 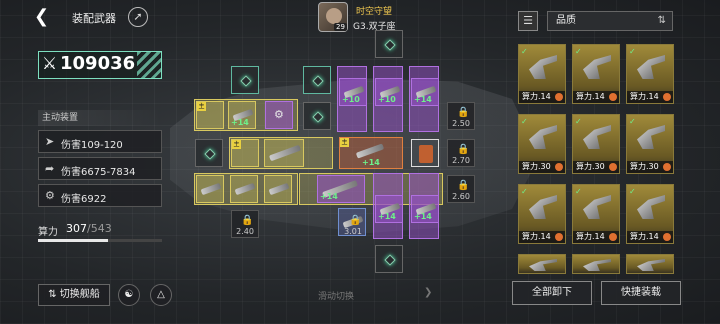 I want to click on locked-slot: 🔒 2.40, so click(x=245, y=224).